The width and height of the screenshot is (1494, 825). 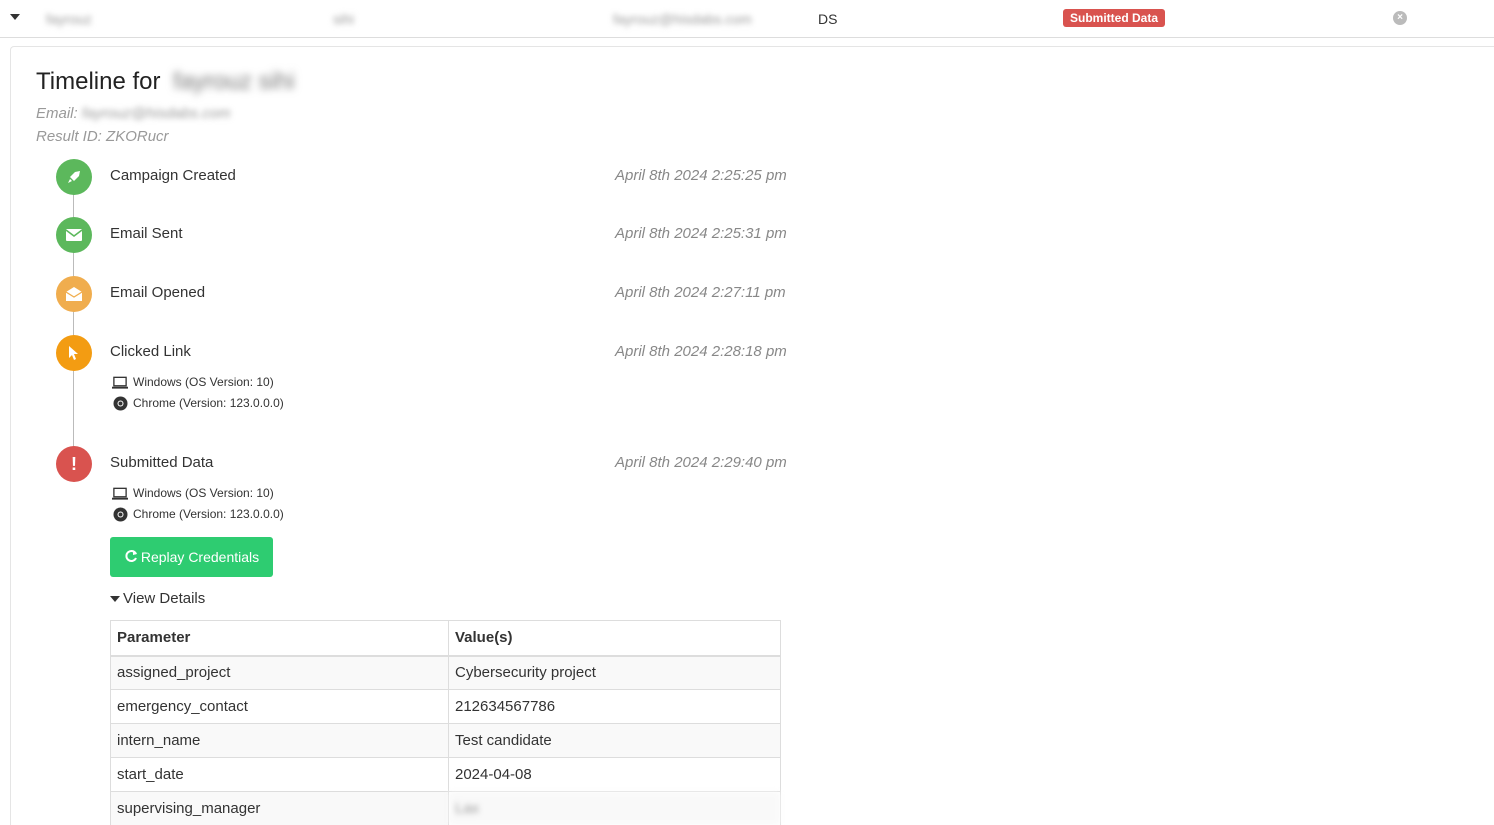 I want to click on event-label-email-sent: Email Sent, so click(x=146, y=233).